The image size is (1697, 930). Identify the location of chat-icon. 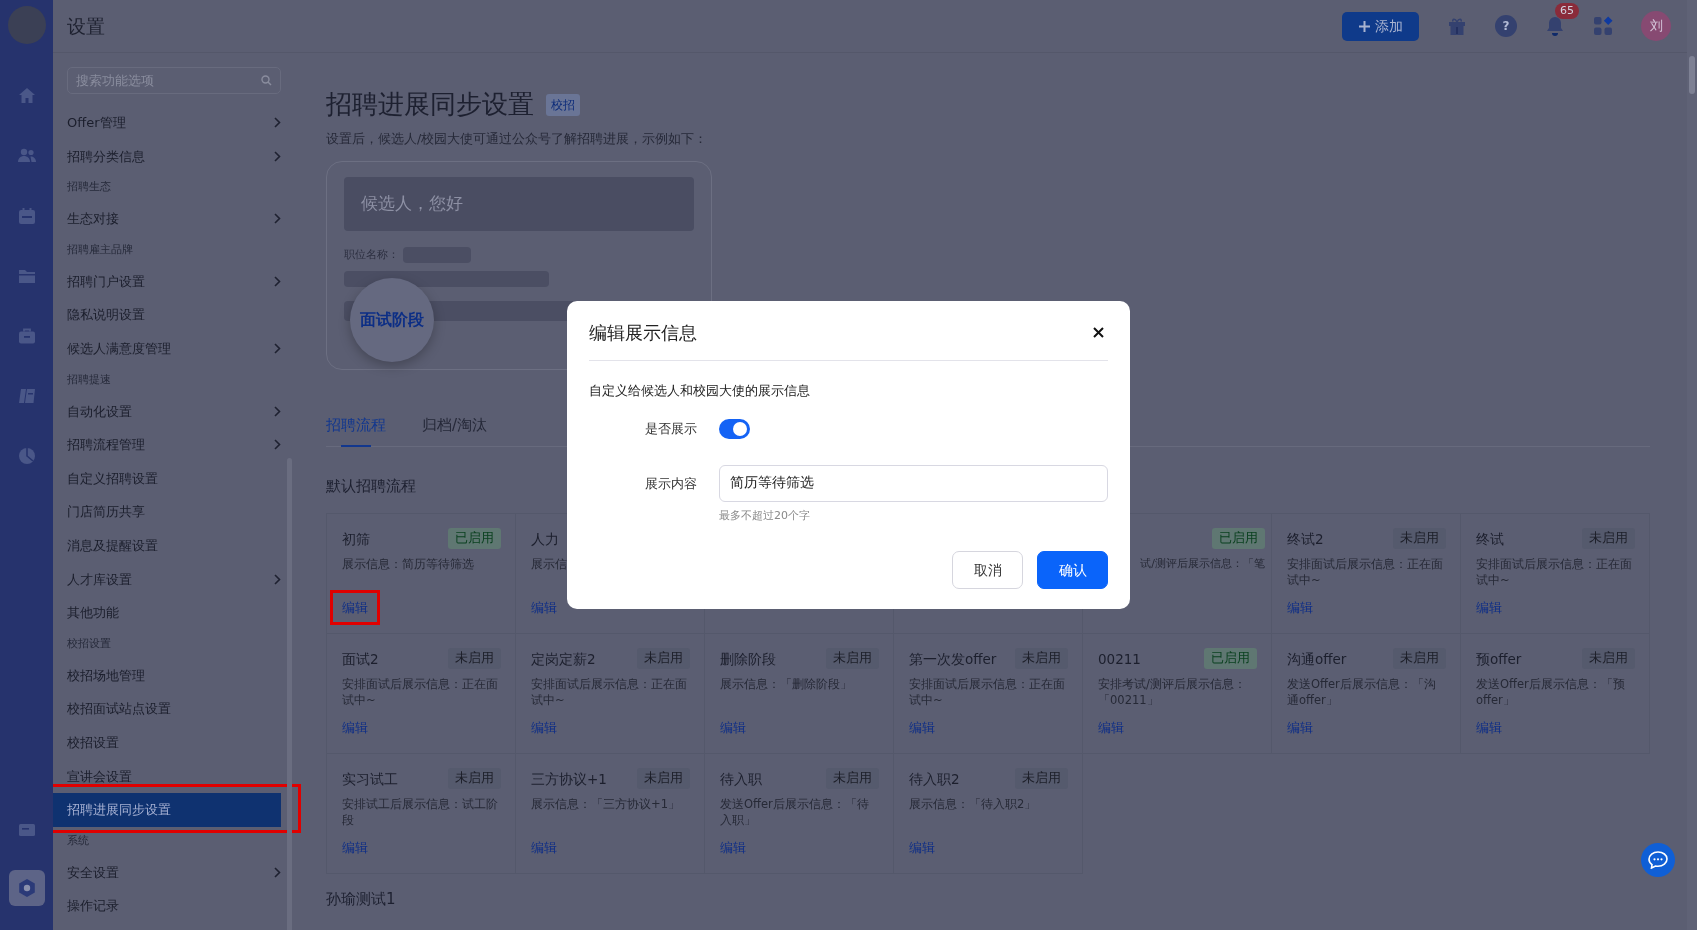
(1658, 860).